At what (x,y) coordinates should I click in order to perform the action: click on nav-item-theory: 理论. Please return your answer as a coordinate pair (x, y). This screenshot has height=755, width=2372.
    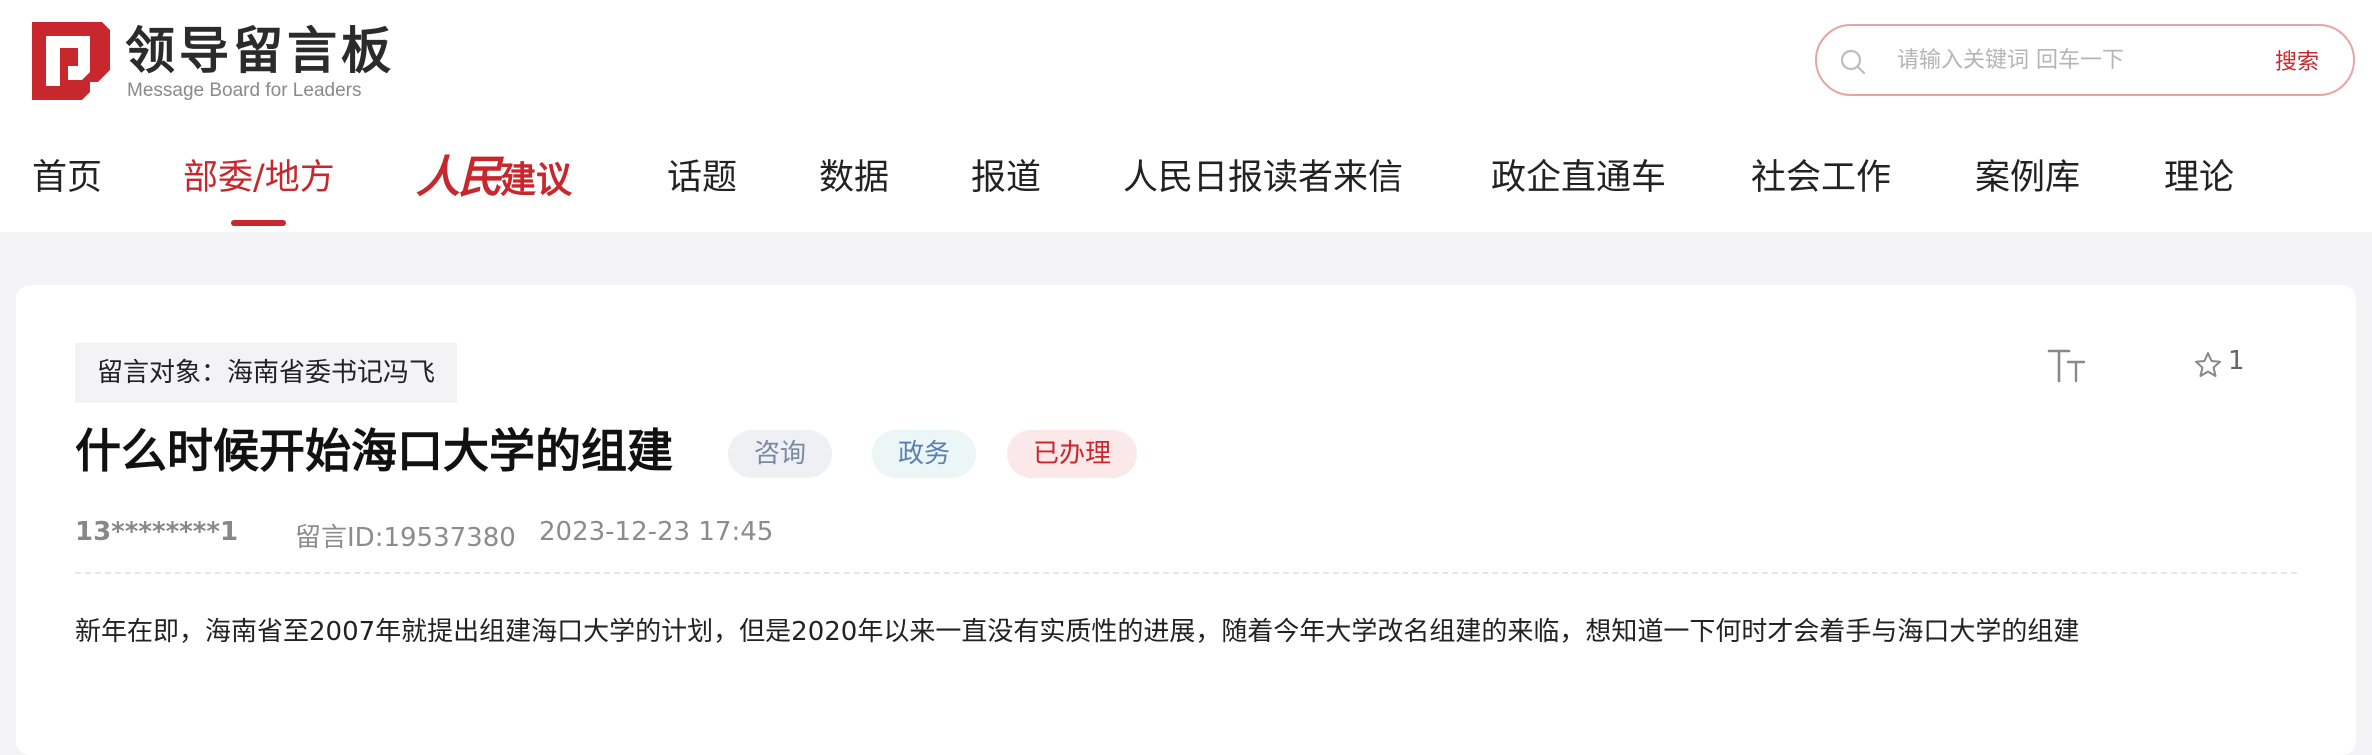
    Looking at the image, I should click on (2199, 178).